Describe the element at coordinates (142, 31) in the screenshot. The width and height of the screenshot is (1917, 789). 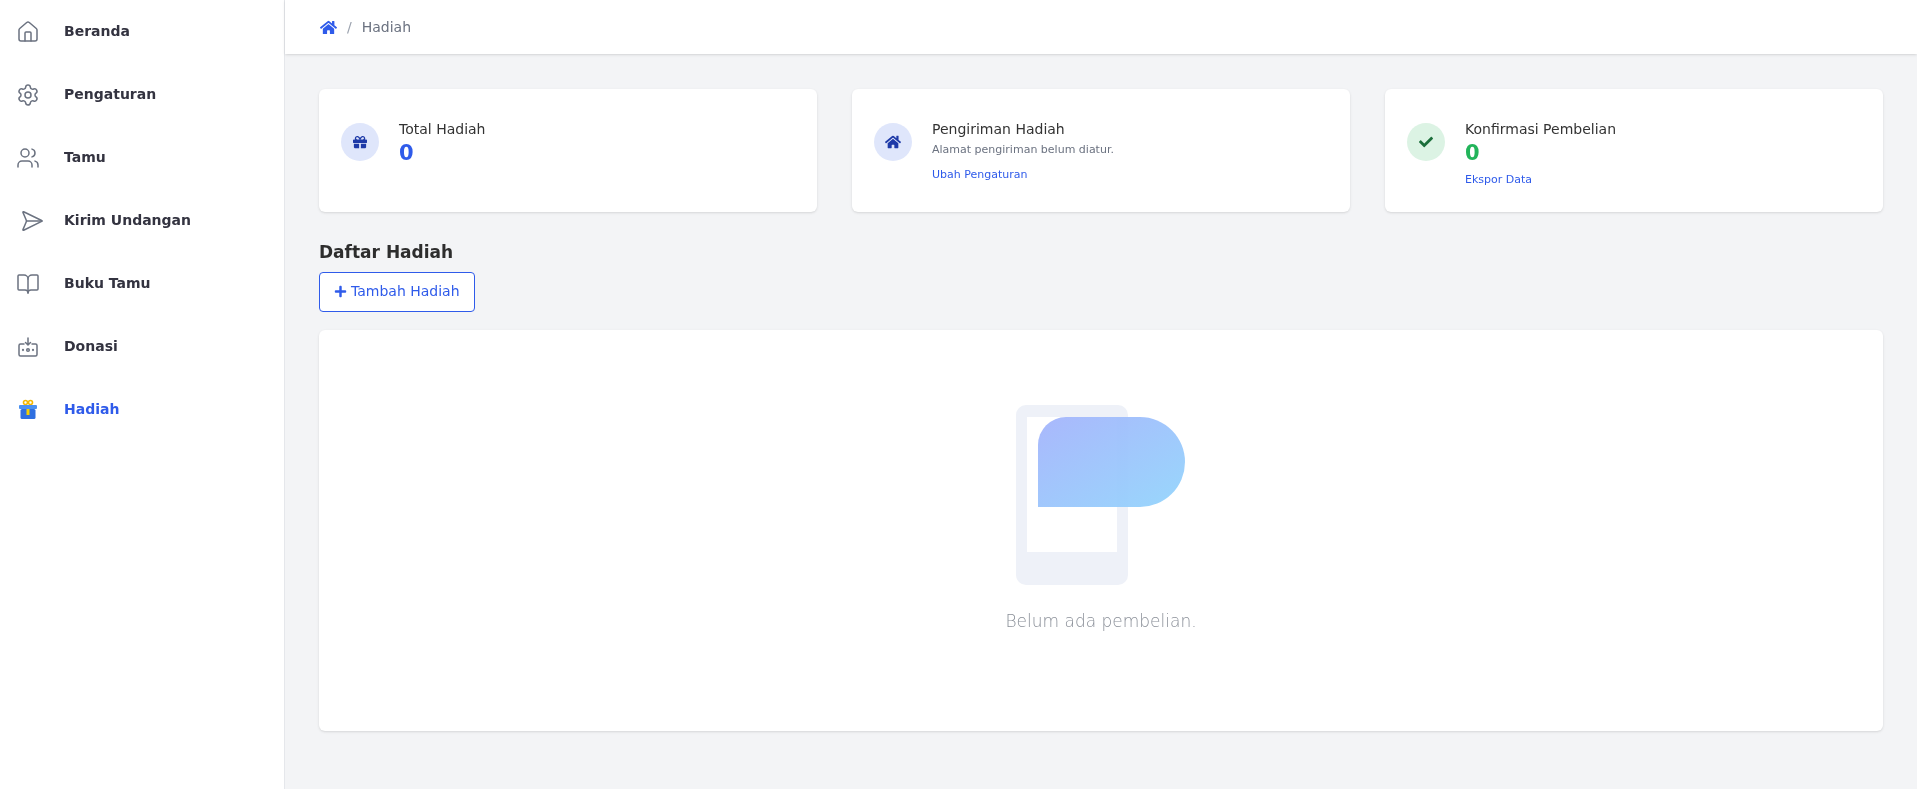
I see `sidebar-item: Beranda` at that location.